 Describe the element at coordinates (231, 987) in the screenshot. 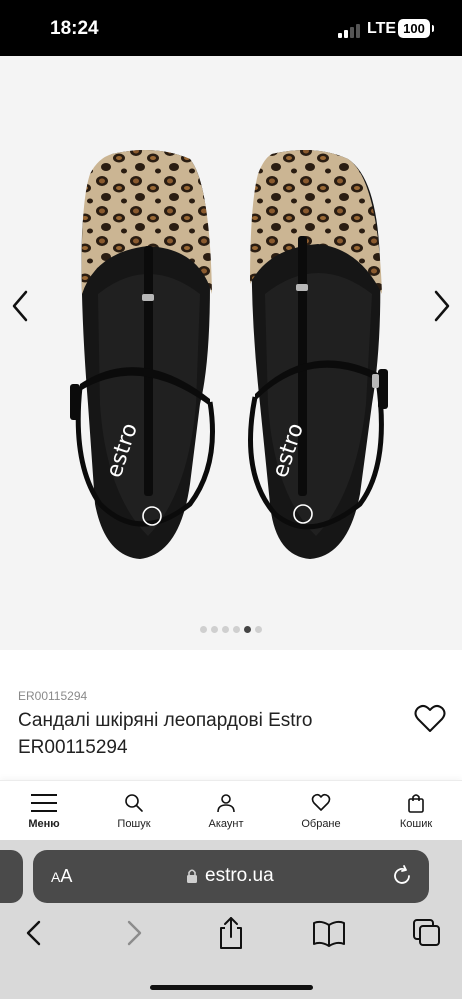

I see `home-indicator` at that location.